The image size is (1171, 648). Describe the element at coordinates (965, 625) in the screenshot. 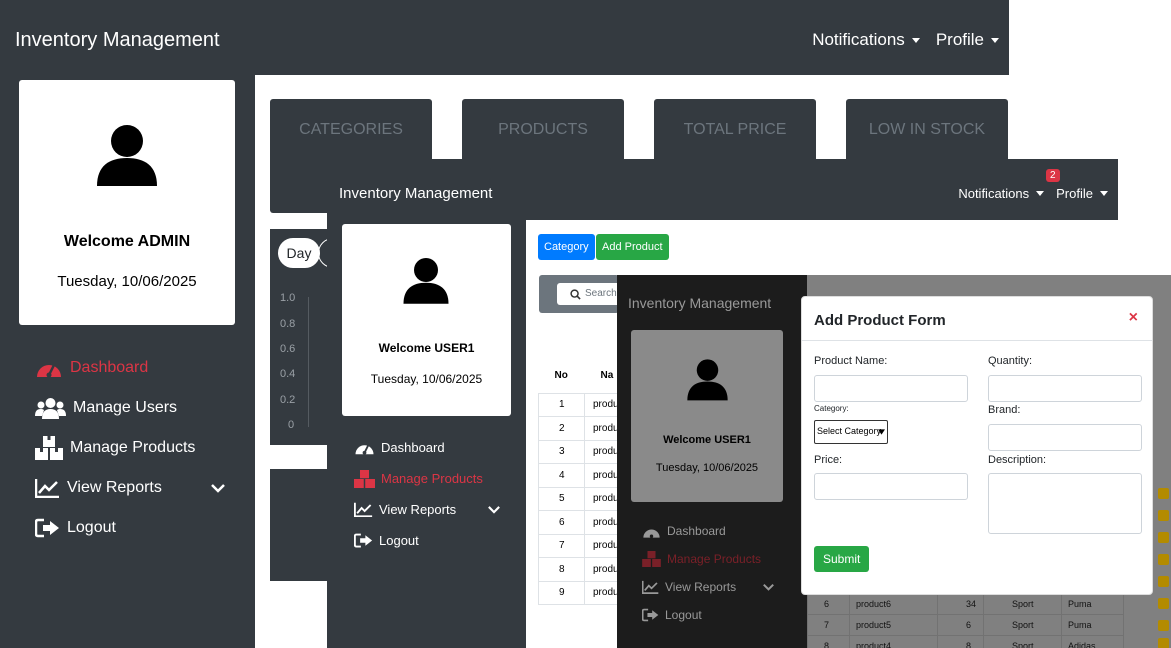

I see `table-row: 7 product5 6 Sport Puma` at that location.